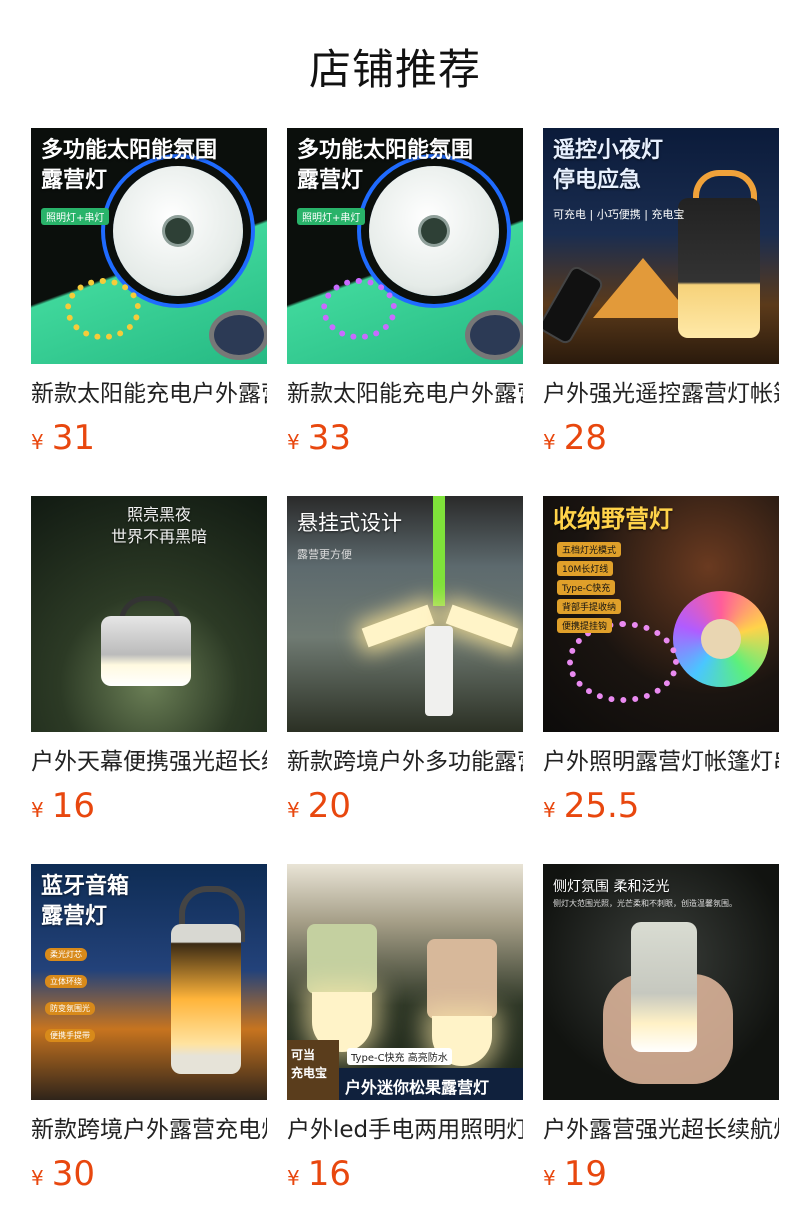  Describe the element at coordinates (613, 519) in the screenshot. I see `image-caption: 收纳野营灯` at that location.